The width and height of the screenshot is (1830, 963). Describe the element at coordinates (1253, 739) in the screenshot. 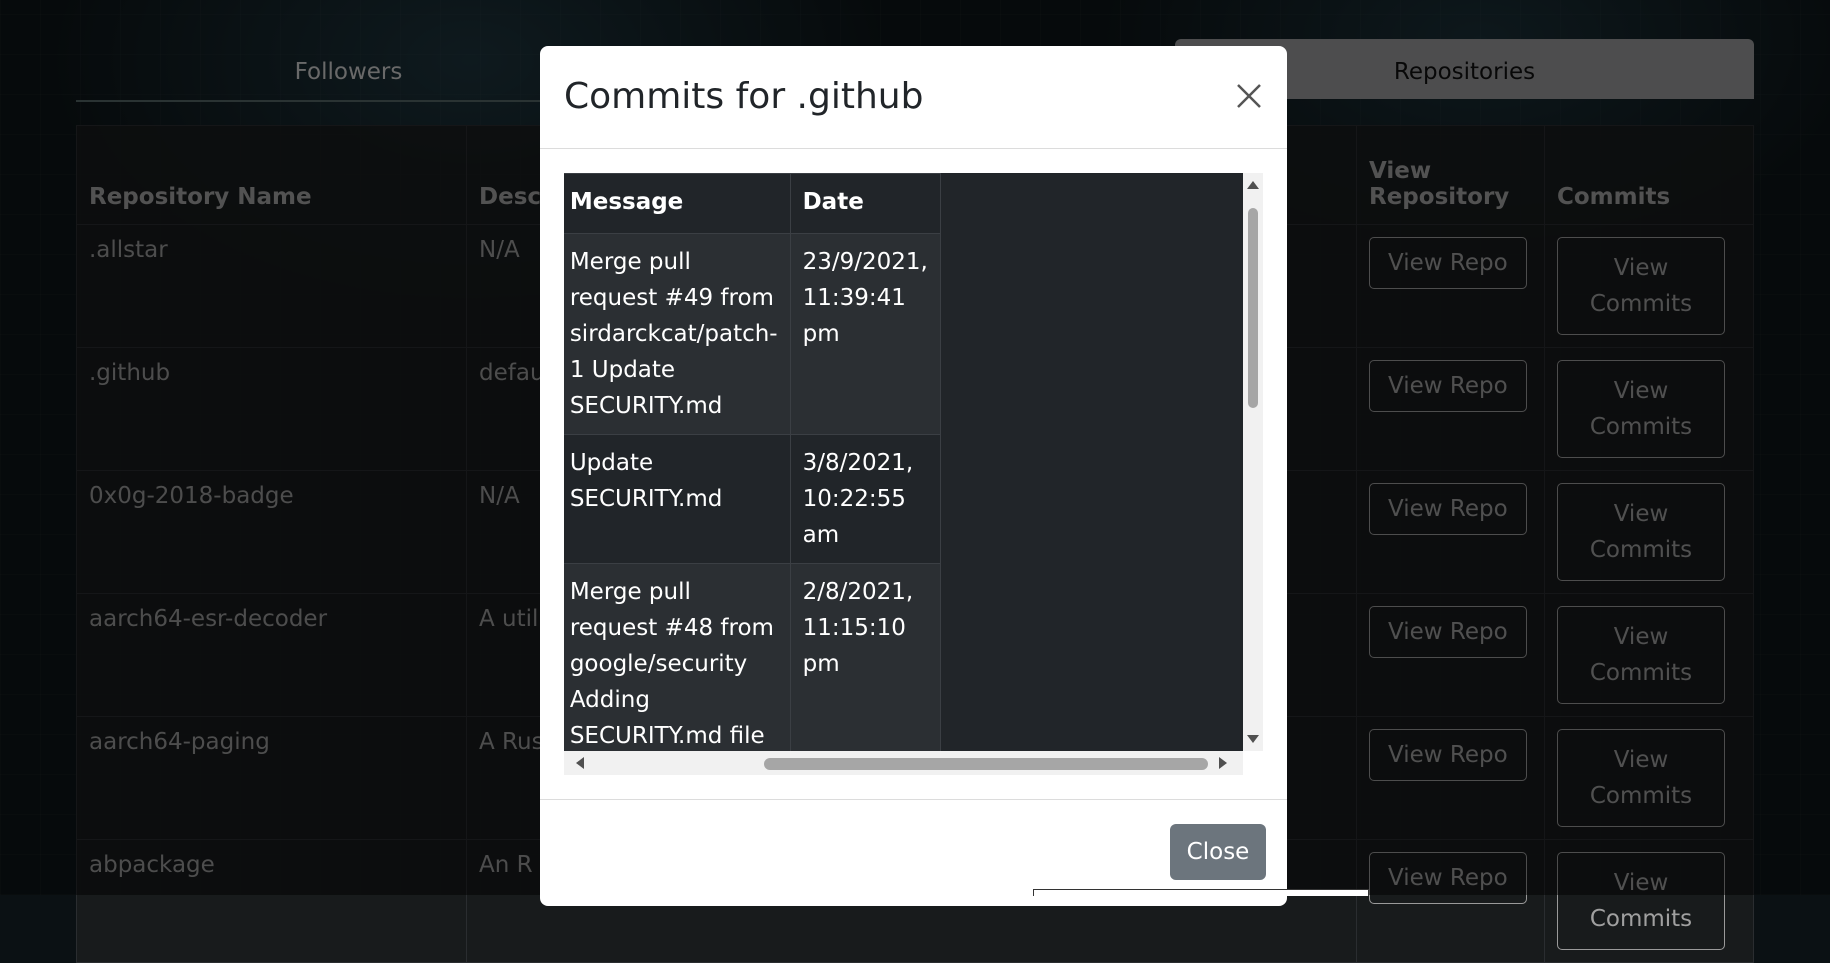

I see `scroll-down-icon` at that location.